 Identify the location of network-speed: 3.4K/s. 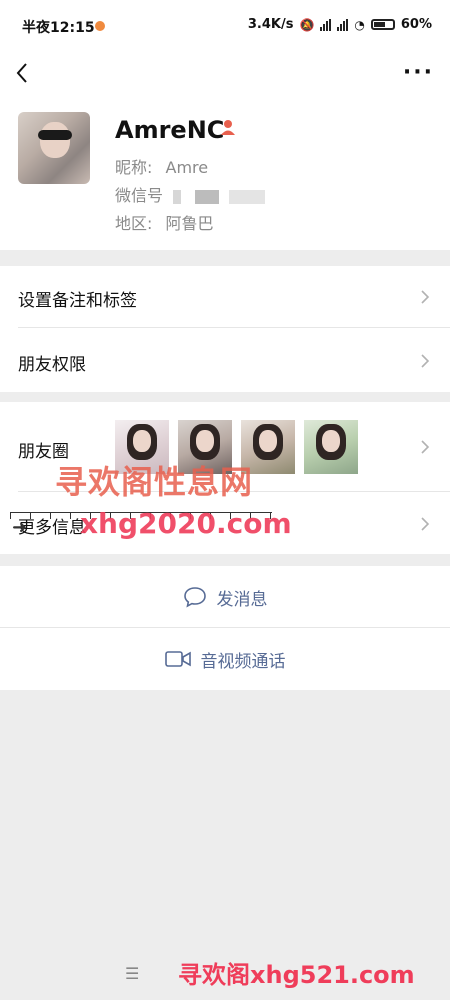
(270, 24).